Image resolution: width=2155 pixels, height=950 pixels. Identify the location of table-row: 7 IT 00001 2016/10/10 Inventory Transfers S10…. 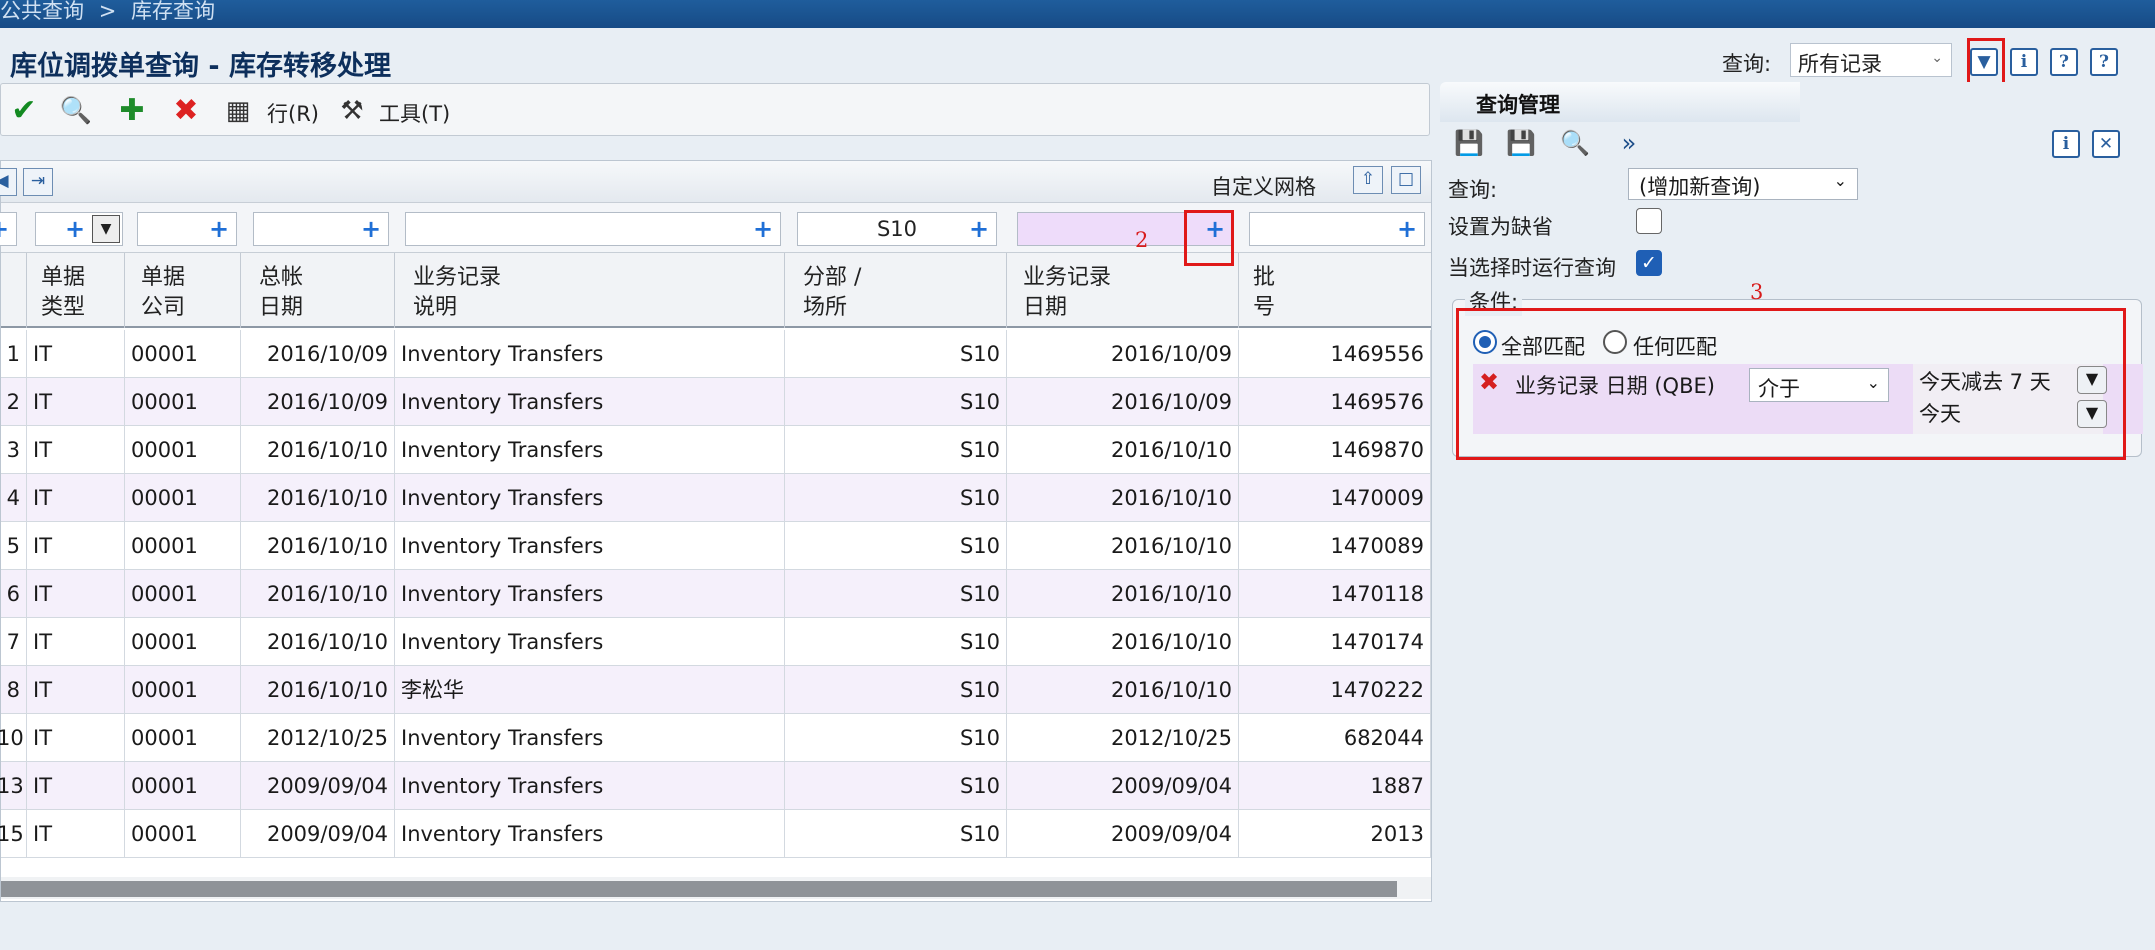
(716, 642).